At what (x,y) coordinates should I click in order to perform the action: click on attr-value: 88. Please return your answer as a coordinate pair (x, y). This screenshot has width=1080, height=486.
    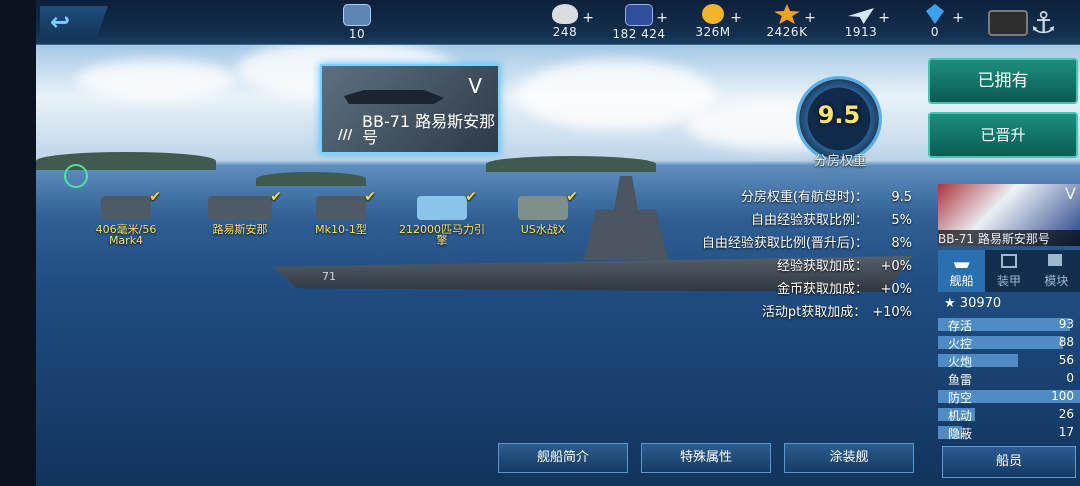
    Looking at the image, I should click on (1066, 342).